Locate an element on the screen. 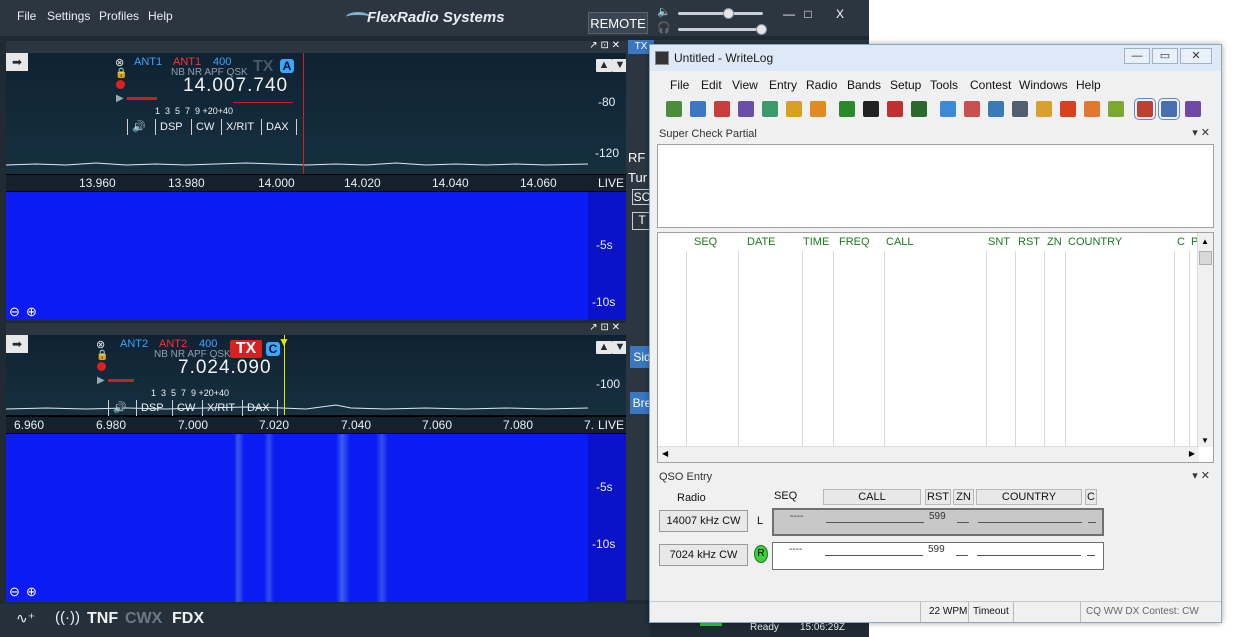 The height and width of the screenshot is (637, 1259). row-2-zn-field is located at coordinates (962, 555).